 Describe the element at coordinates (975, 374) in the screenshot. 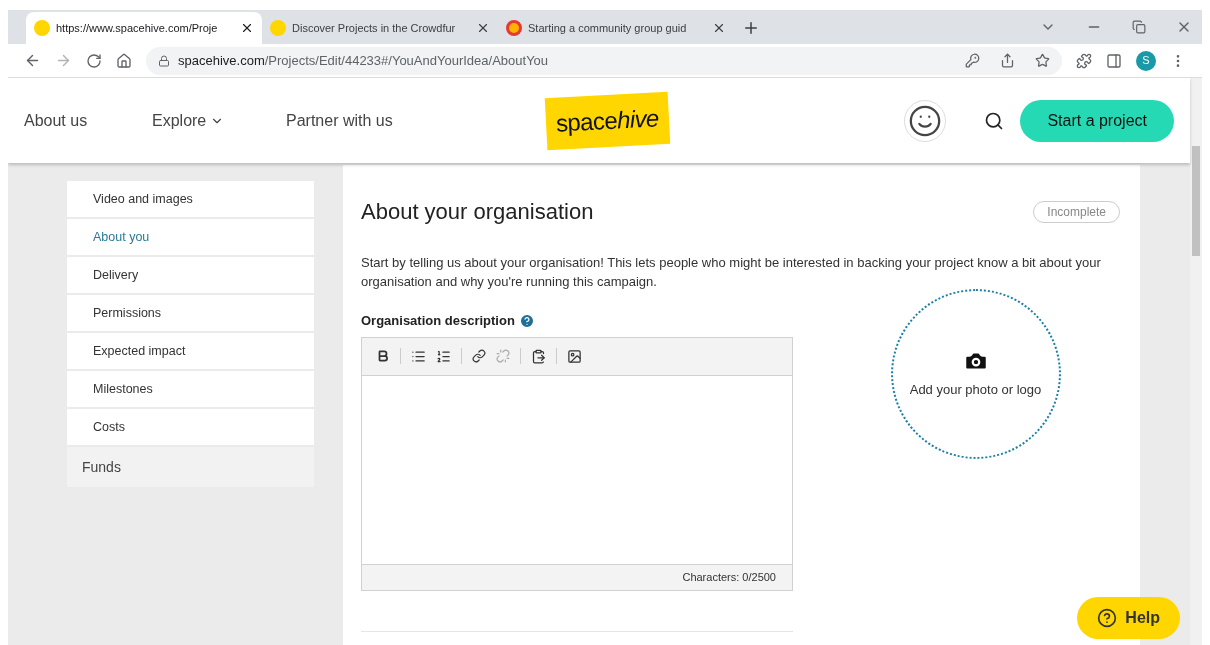

I see `photo-upload: Add your photo or logo` at that location.